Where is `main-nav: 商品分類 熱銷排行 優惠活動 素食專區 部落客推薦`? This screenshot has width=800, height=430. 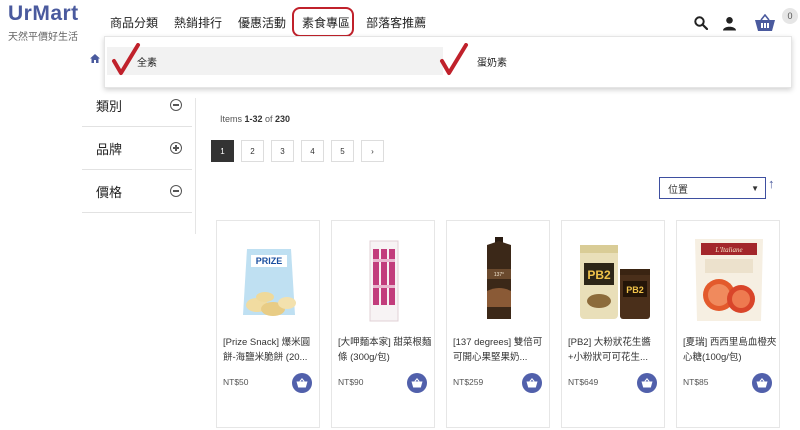 main-nav: 商品分類 熱銷排行 優惠活動 素食專區 部落客推薦 is located at coordinates (272, 22).